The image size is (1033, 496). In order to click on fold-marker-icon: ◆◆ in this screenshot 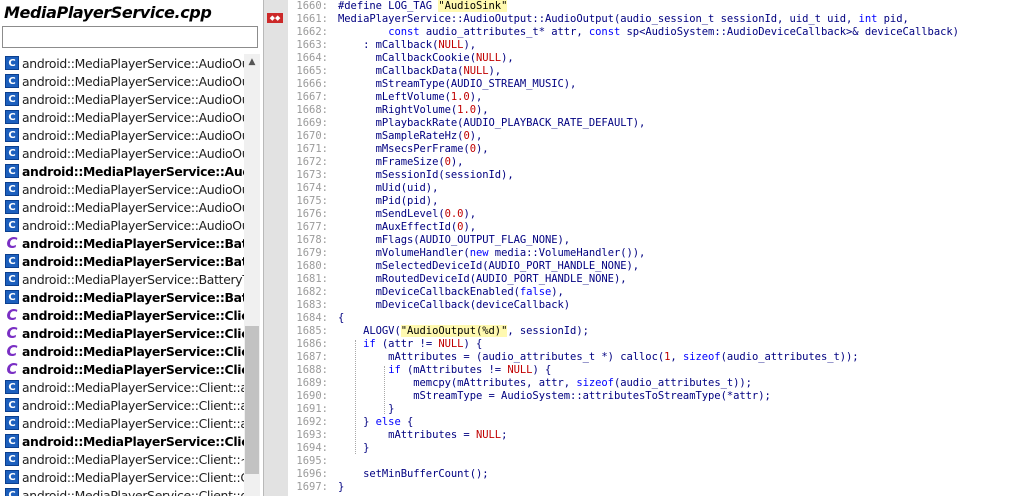, I will do `click(275, 18)`.